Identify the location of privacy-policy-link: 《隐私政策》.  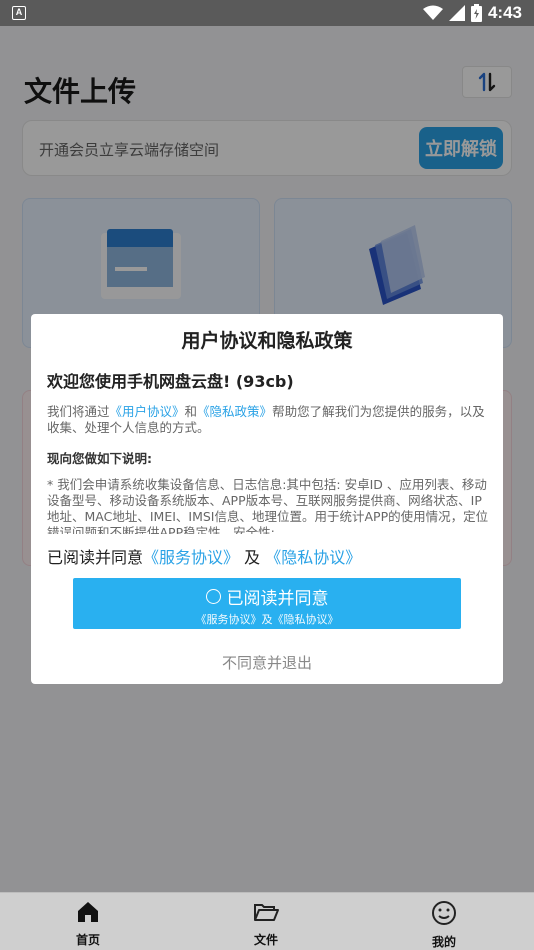
(234, 411).